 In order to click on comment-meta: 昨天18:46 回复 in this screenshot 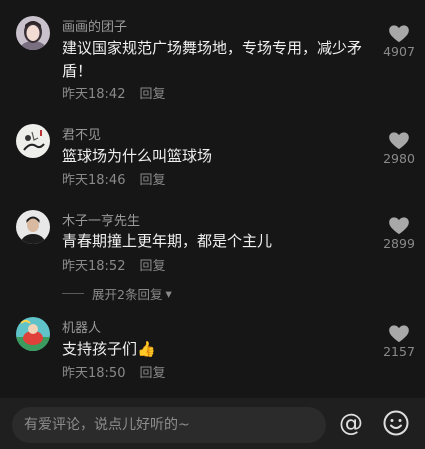, I will do `click(113, 178)`.